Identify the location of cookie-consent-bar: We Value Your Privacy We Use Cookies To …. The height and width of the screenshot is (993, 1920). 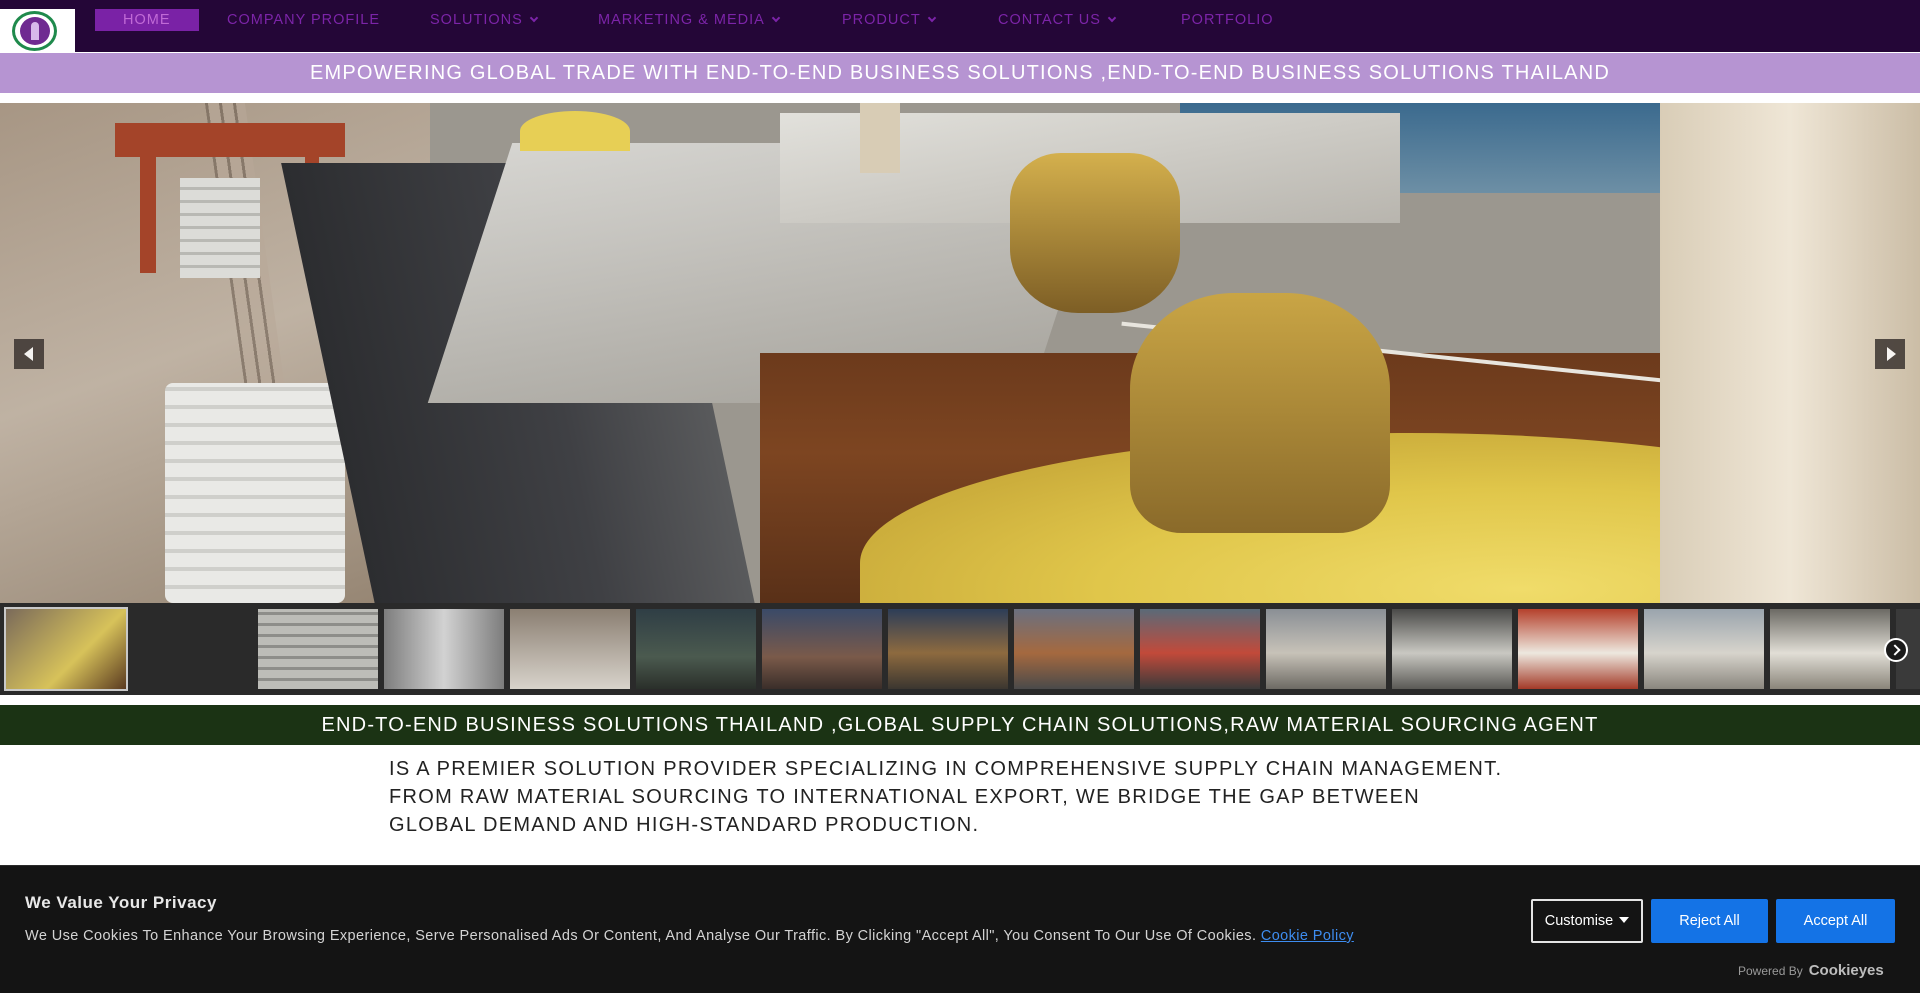
(960, 929).